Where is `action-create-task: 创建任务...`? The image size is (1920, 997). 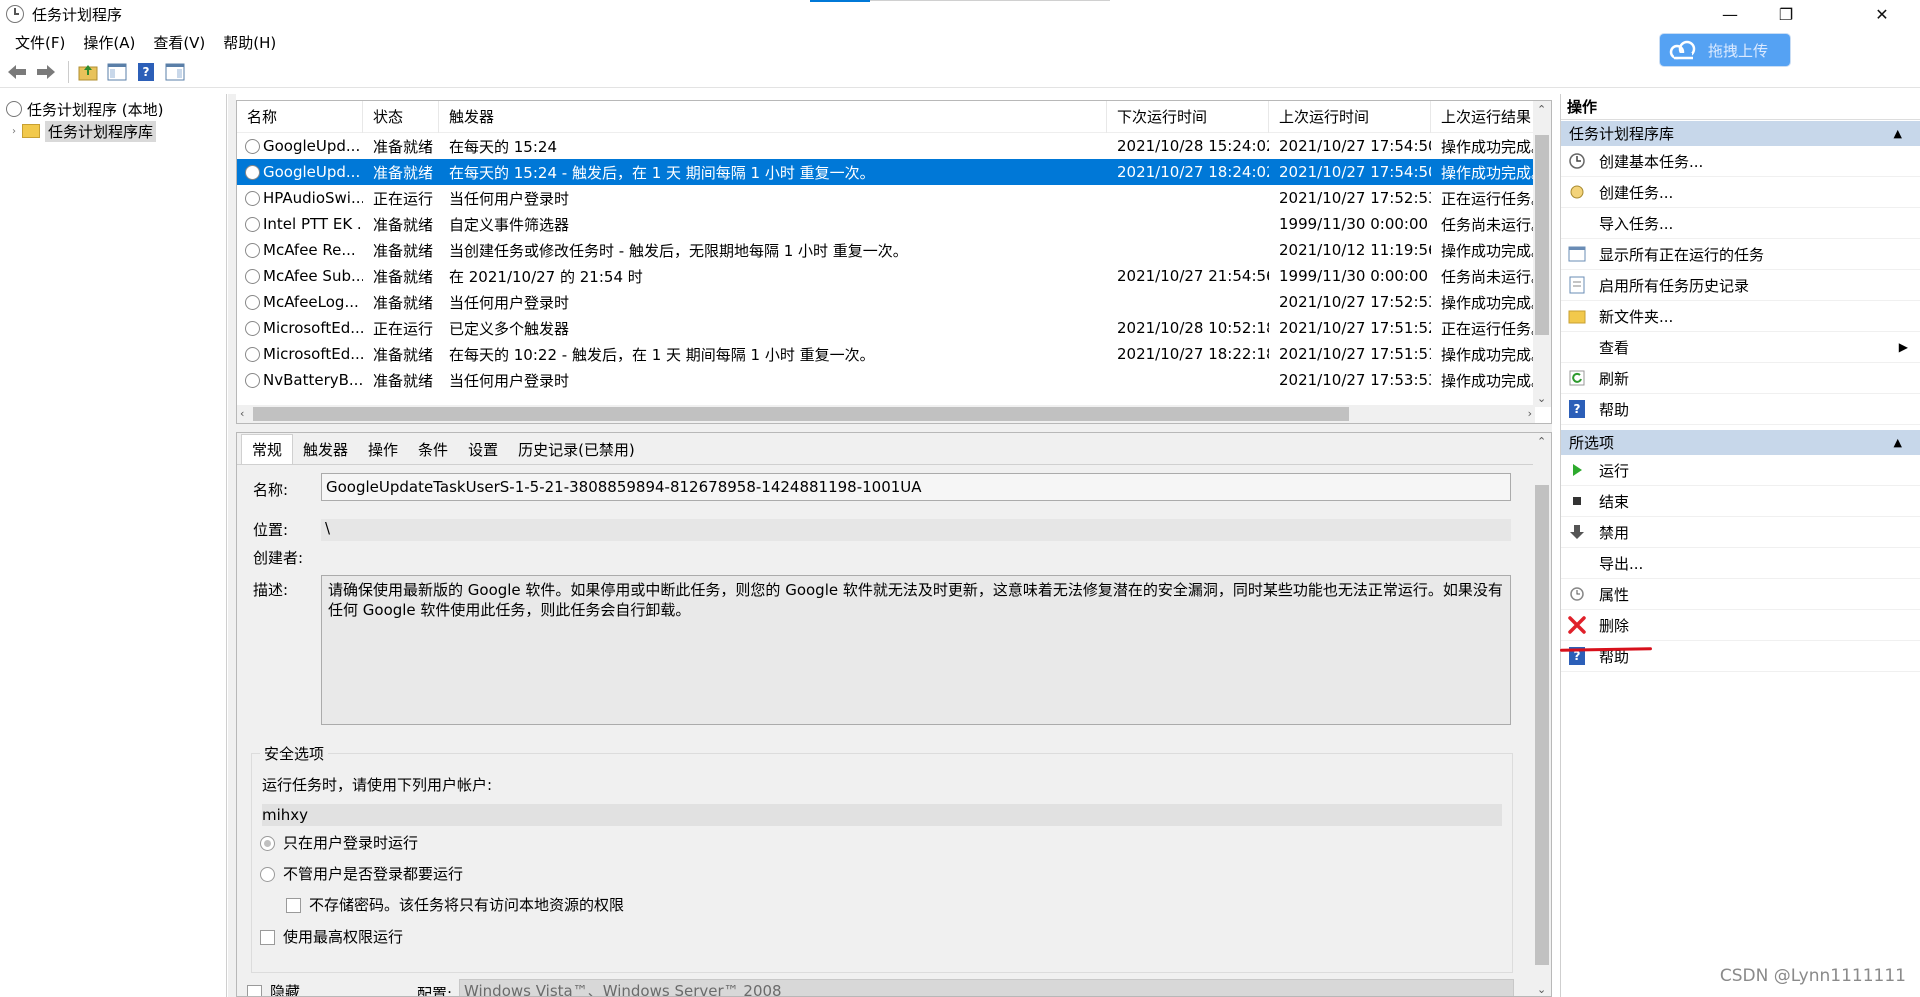
action-create-task: 创建任务... is located at coordinates (1740, 192).